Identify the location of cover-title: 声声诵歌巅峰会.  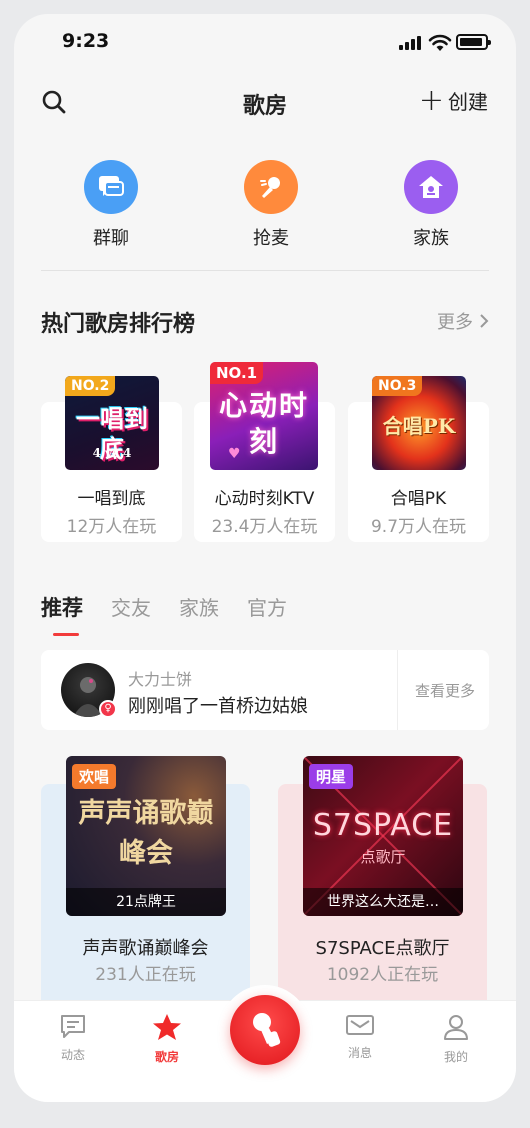
(146, 833).